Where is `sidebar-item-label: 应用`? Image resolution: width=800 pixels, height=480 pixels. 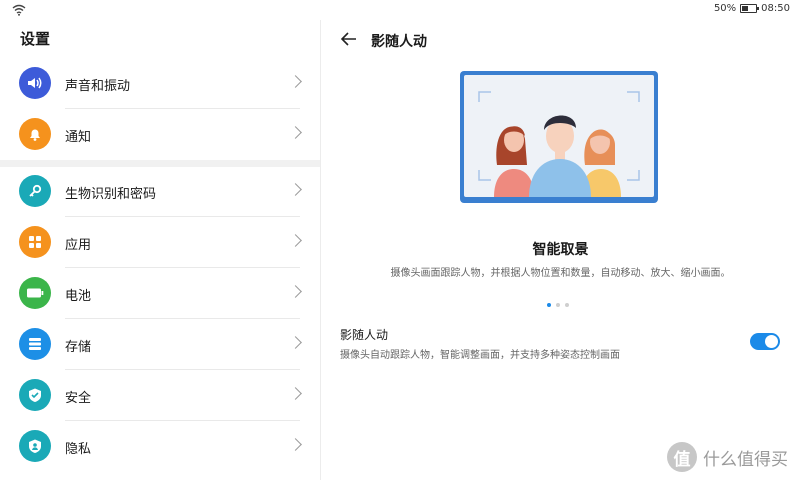
sidebar-item-label: 应用 is located at coordinates (78, 245).